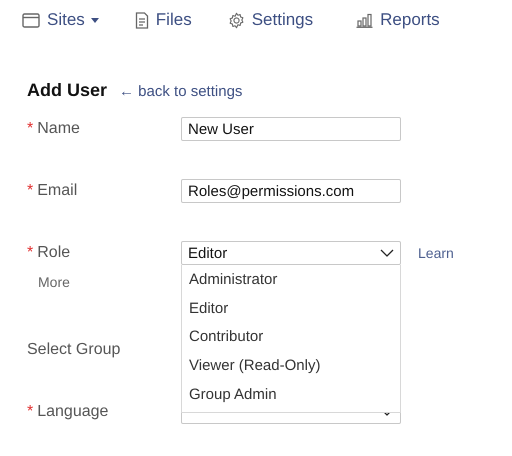 This screenshot has width=512, height=456. What do you see at coordinates (465, 253) in the screenshot?
I see `learn-more-link: Learn` at bounding box center [465, 253].